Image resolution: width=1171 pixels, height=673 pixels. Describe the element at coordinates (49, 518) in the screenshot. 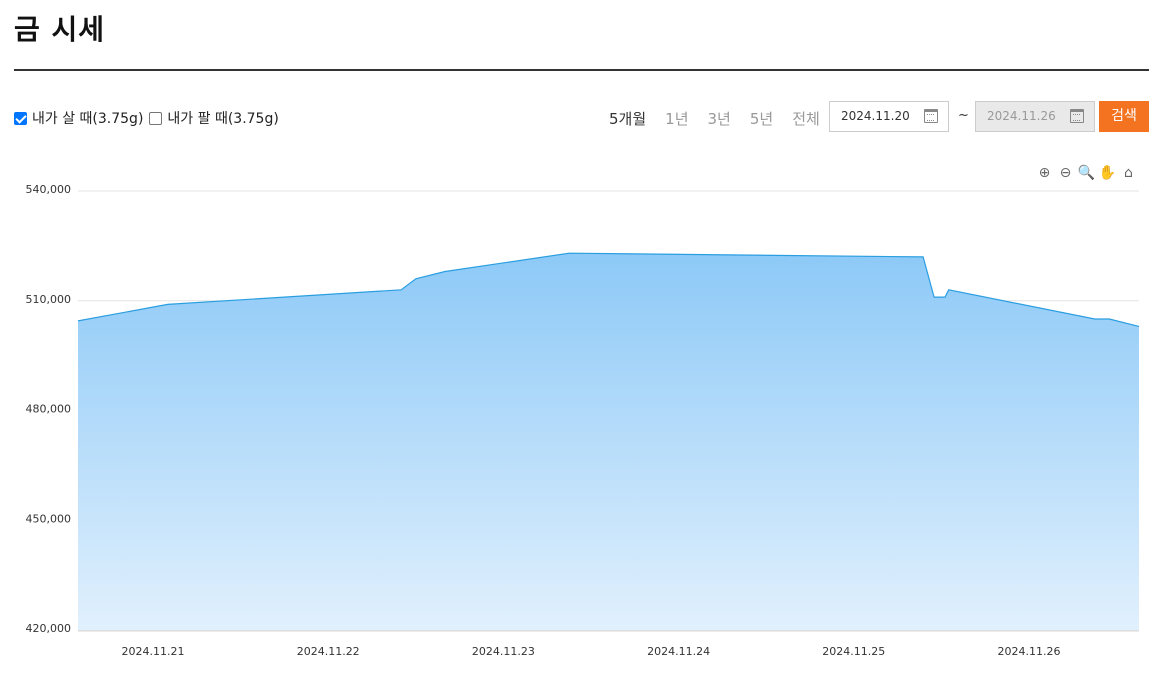

I see `y-tick-label: 450,000` at that location.